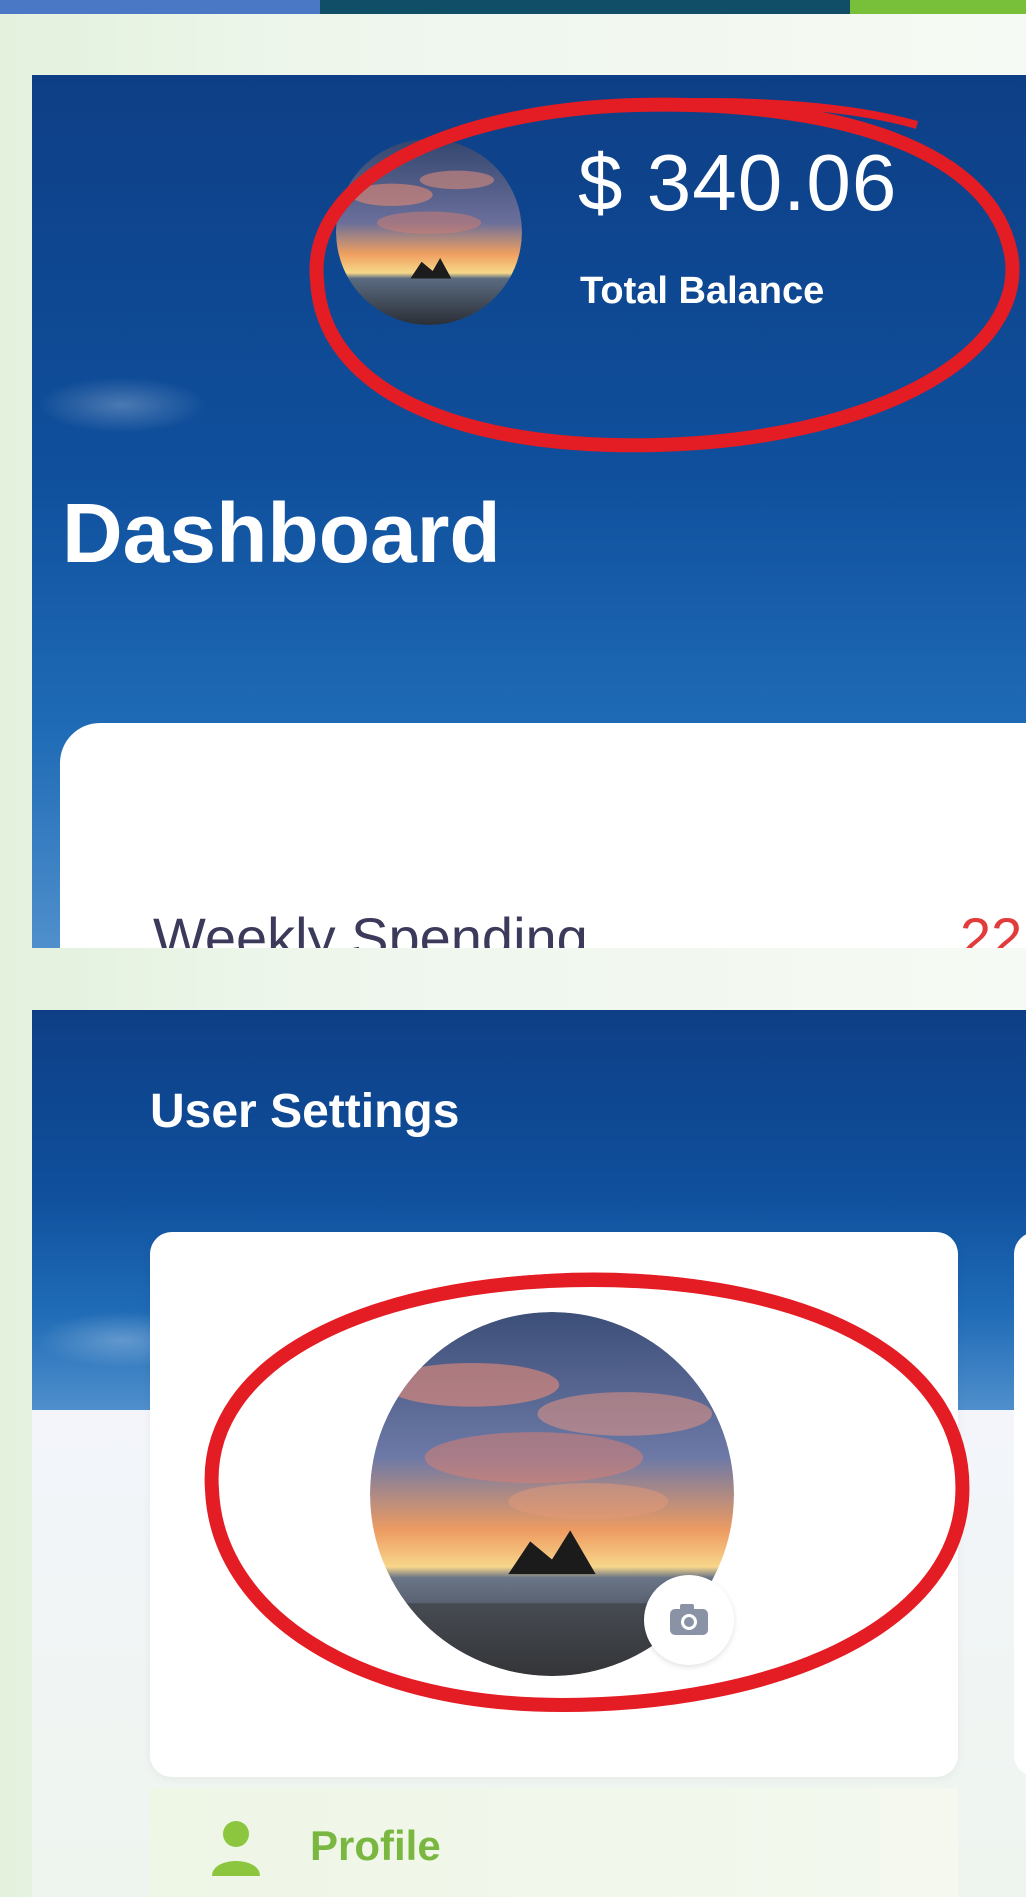 This screenshot has width=1026, height=1897. What do you see at coordinates (305, 1111) in the screenshot?
I see `page-title: User Settings` at bounding box center [305, 1111].